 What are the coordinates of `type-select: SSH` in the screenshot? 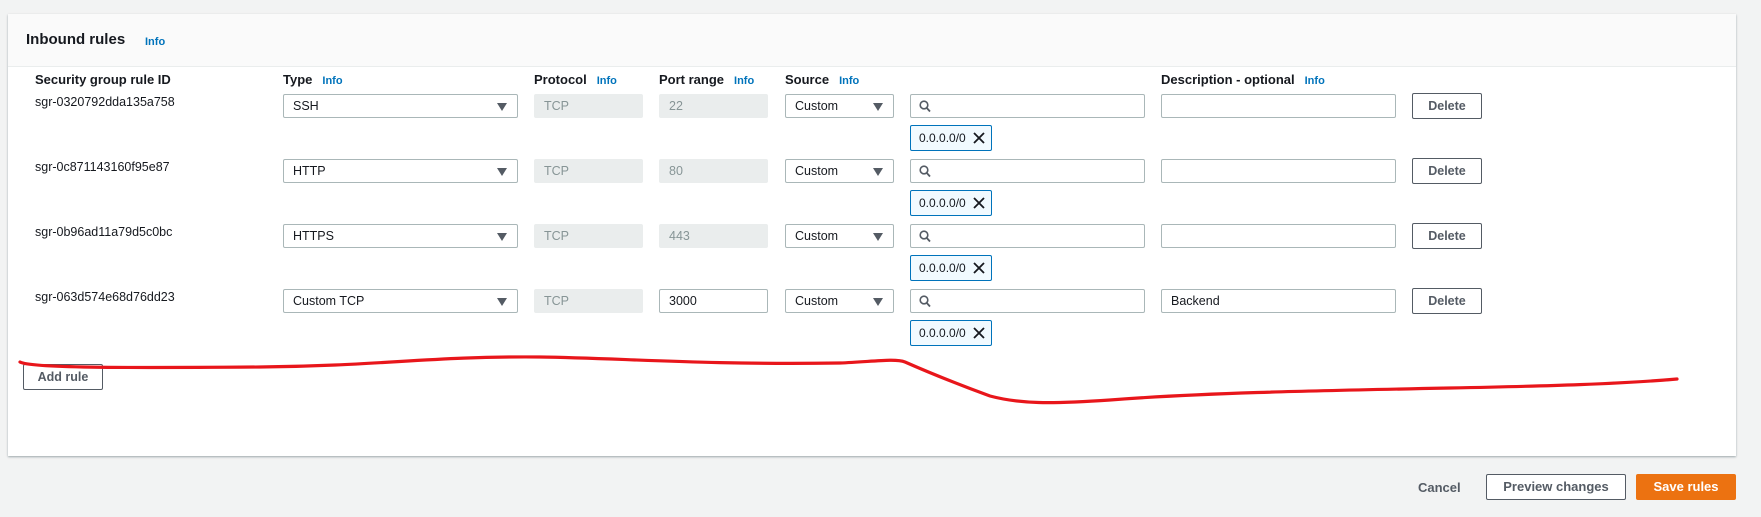 It's located at (400, 106).